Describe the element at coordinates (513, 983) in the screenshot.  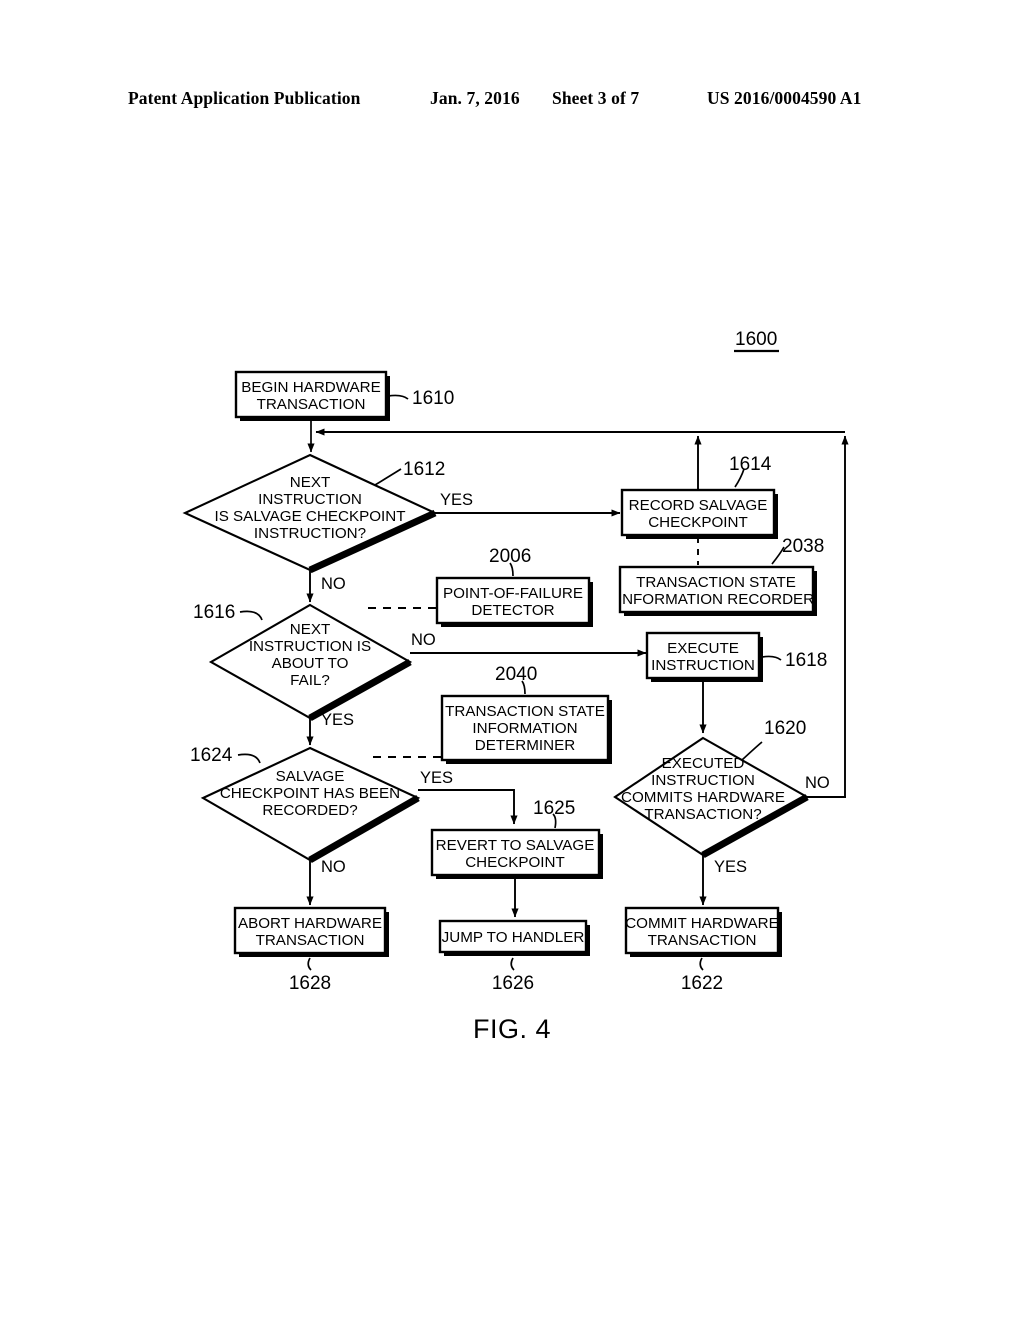
I see `ref-1626: 1626` at that location.